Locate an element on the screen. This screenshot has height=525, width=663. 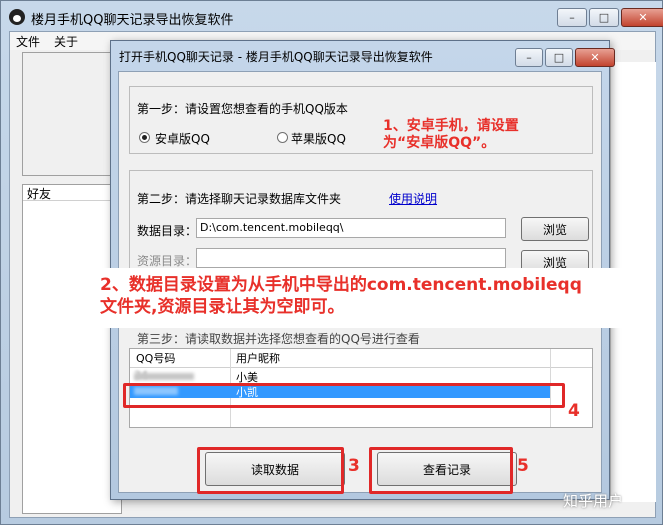
help-link: 使用说明 is located at coordinates (413, 198).